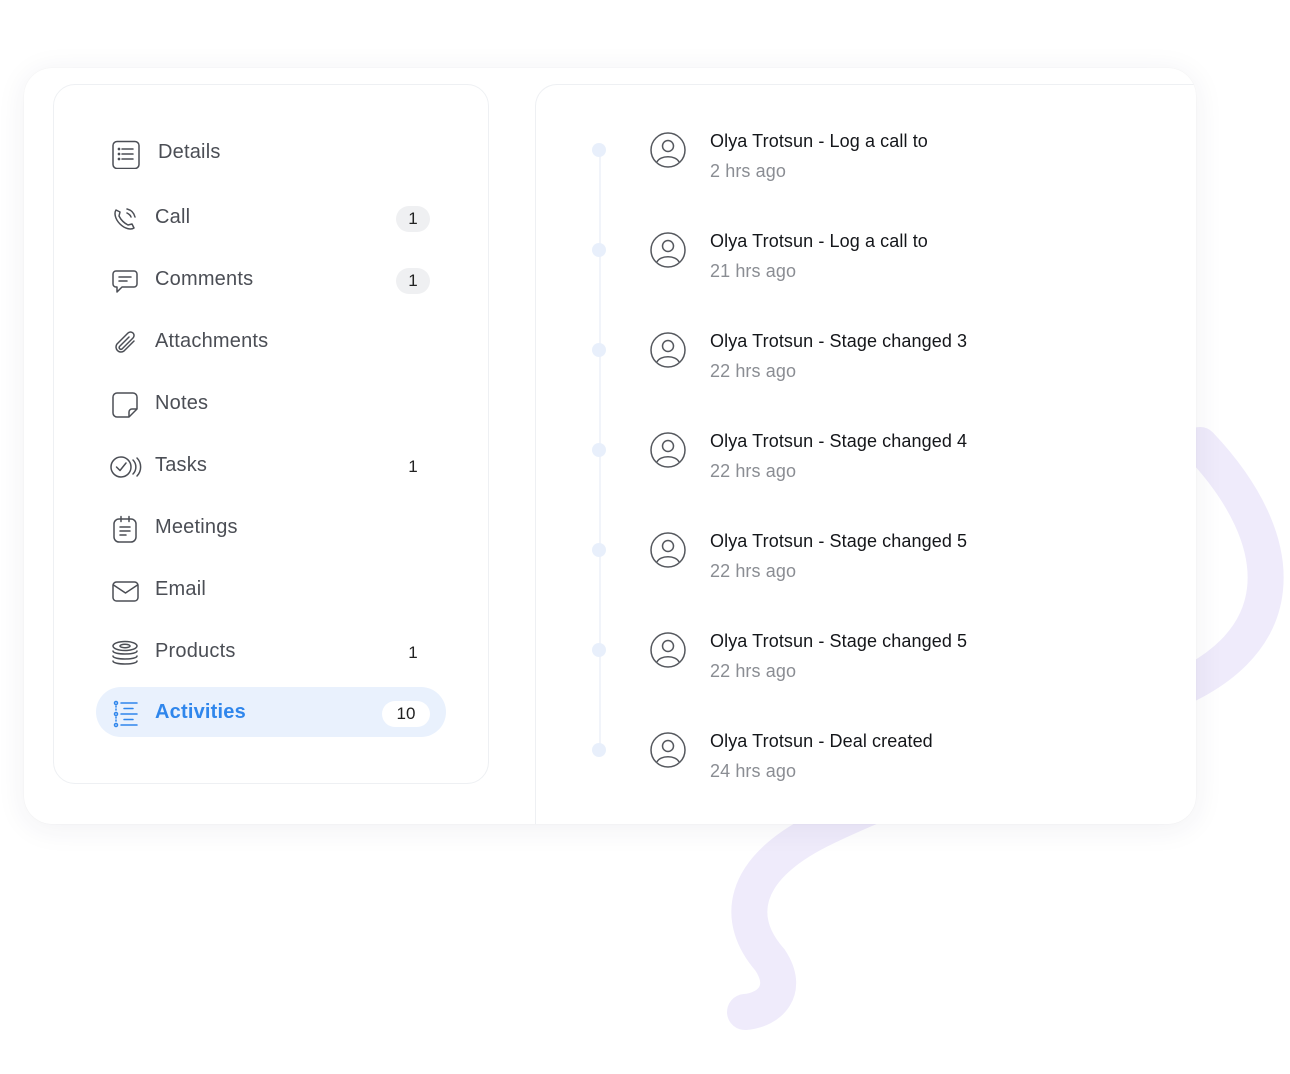 Image resolution: width=1290 pixels, height=1074 pixels. Describe the element at coordinates (196, 527) in the screenshot. I see `sidebar-item-label: Meetings` at that location.